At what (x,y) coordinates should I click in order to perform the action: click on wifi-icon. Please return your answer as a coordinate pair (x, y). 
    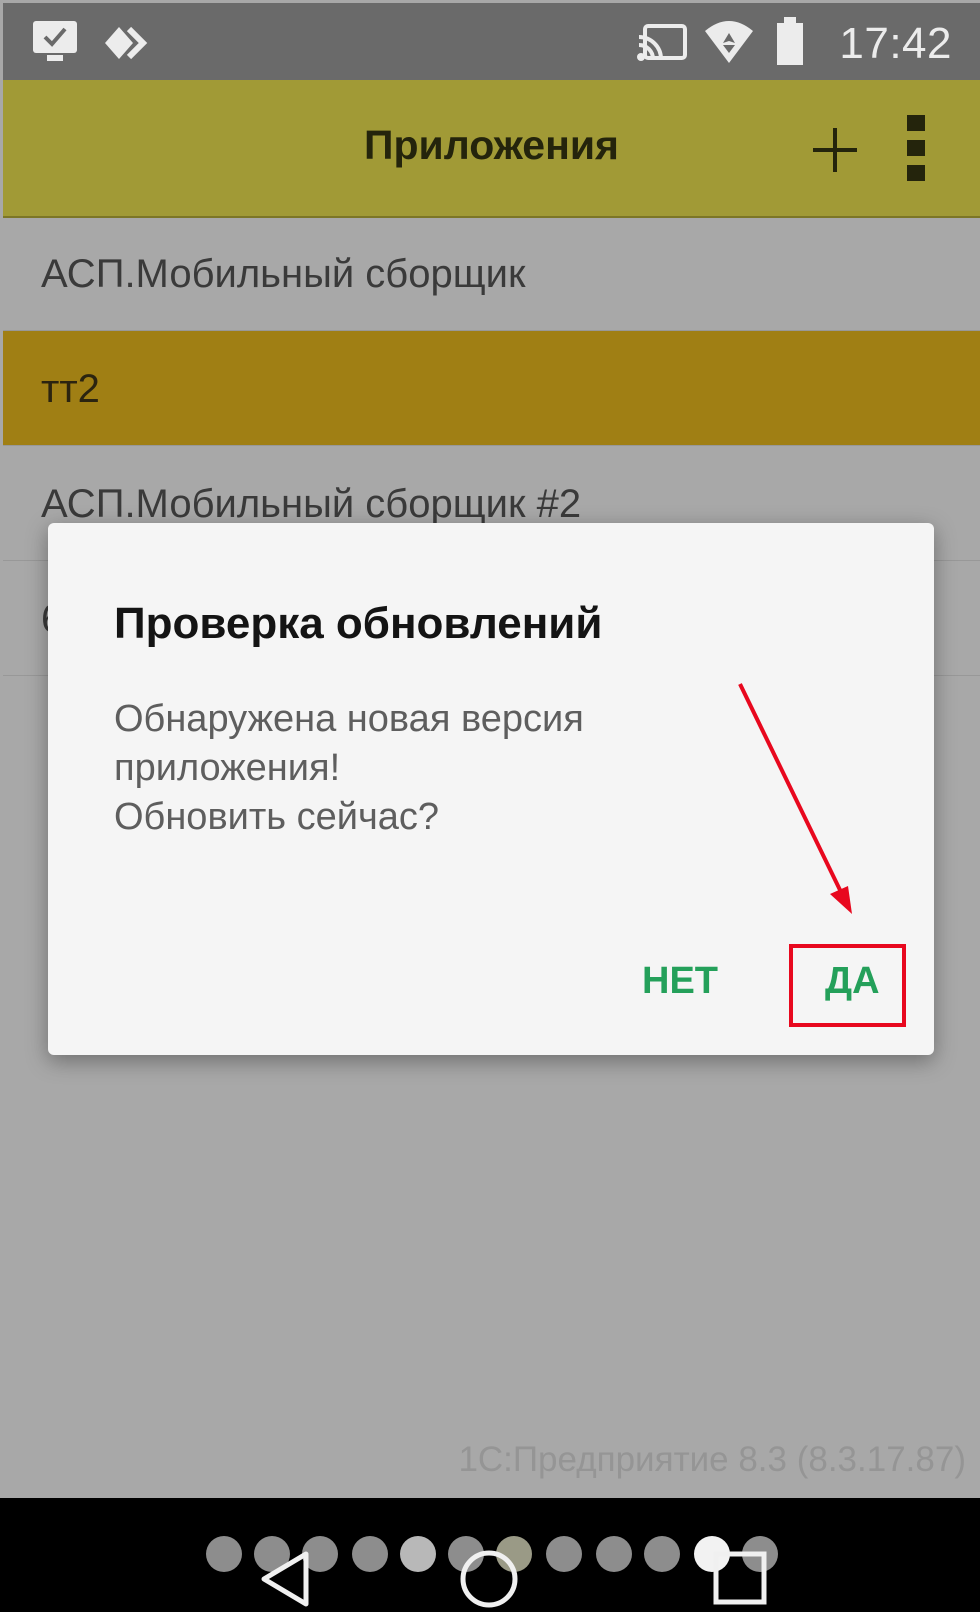
    Looking at the image, I should click on (729, 42).